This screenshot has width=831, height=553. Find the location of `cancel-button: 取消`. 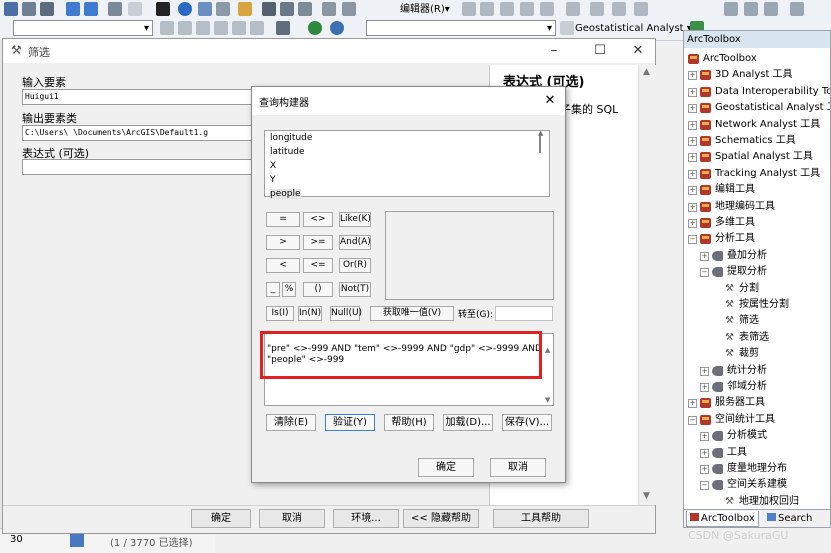

cancel-button: 取消 is located at coordinates (292, 518).